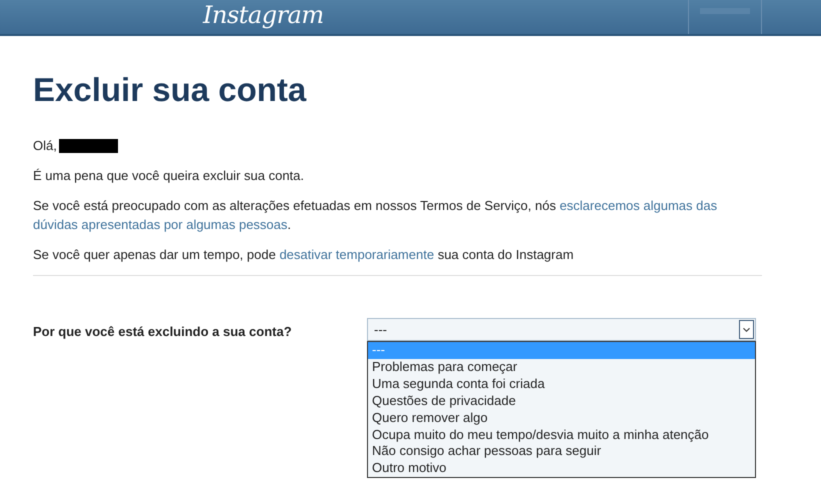 This screenshot has height=491, width=821. Describe the element at coordinates (561, 367) in the screenshot. I see `dropdown-option: Problemas para começar` at that location.